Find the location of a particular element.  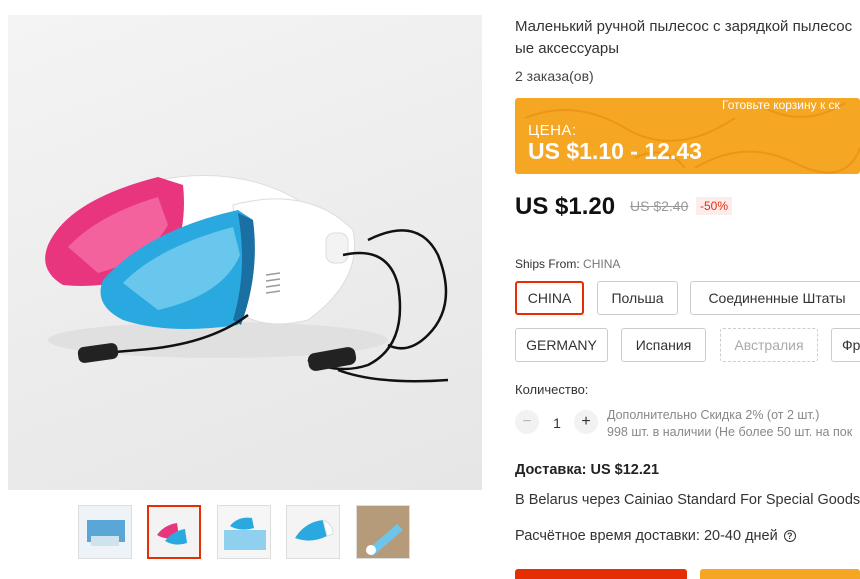

ship-option-china: CHINA is located at coordinates (549, 298).